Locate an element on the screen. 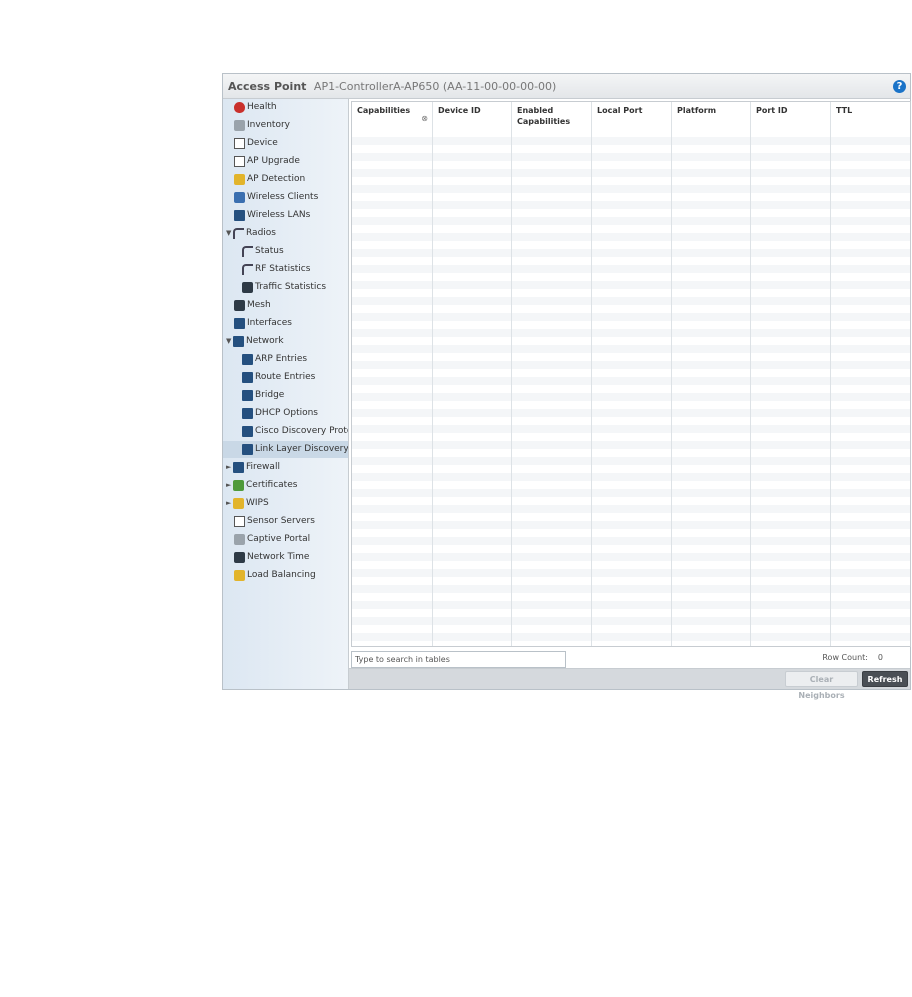 This screenshot has width=912, height=997. sidebar-item-mesh: Mesh is located at coordinates (252, 305).